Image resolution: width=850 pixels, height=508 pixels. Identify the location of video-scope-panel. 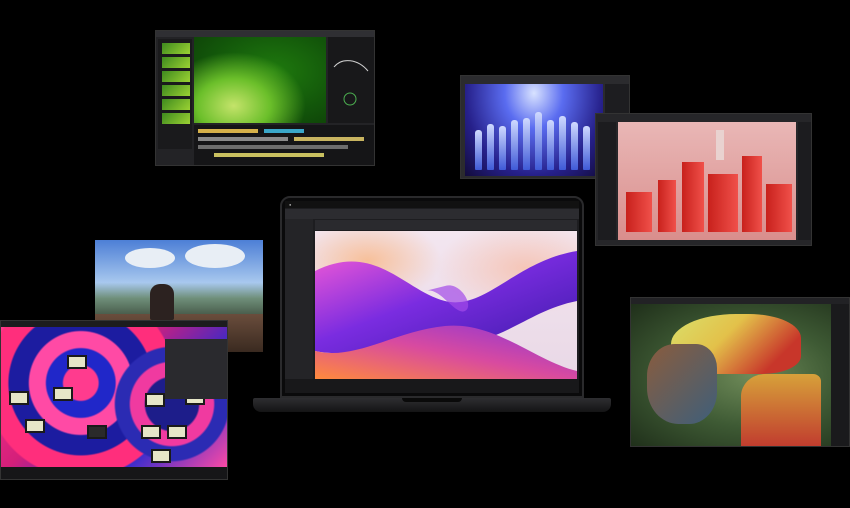
(351, 80).